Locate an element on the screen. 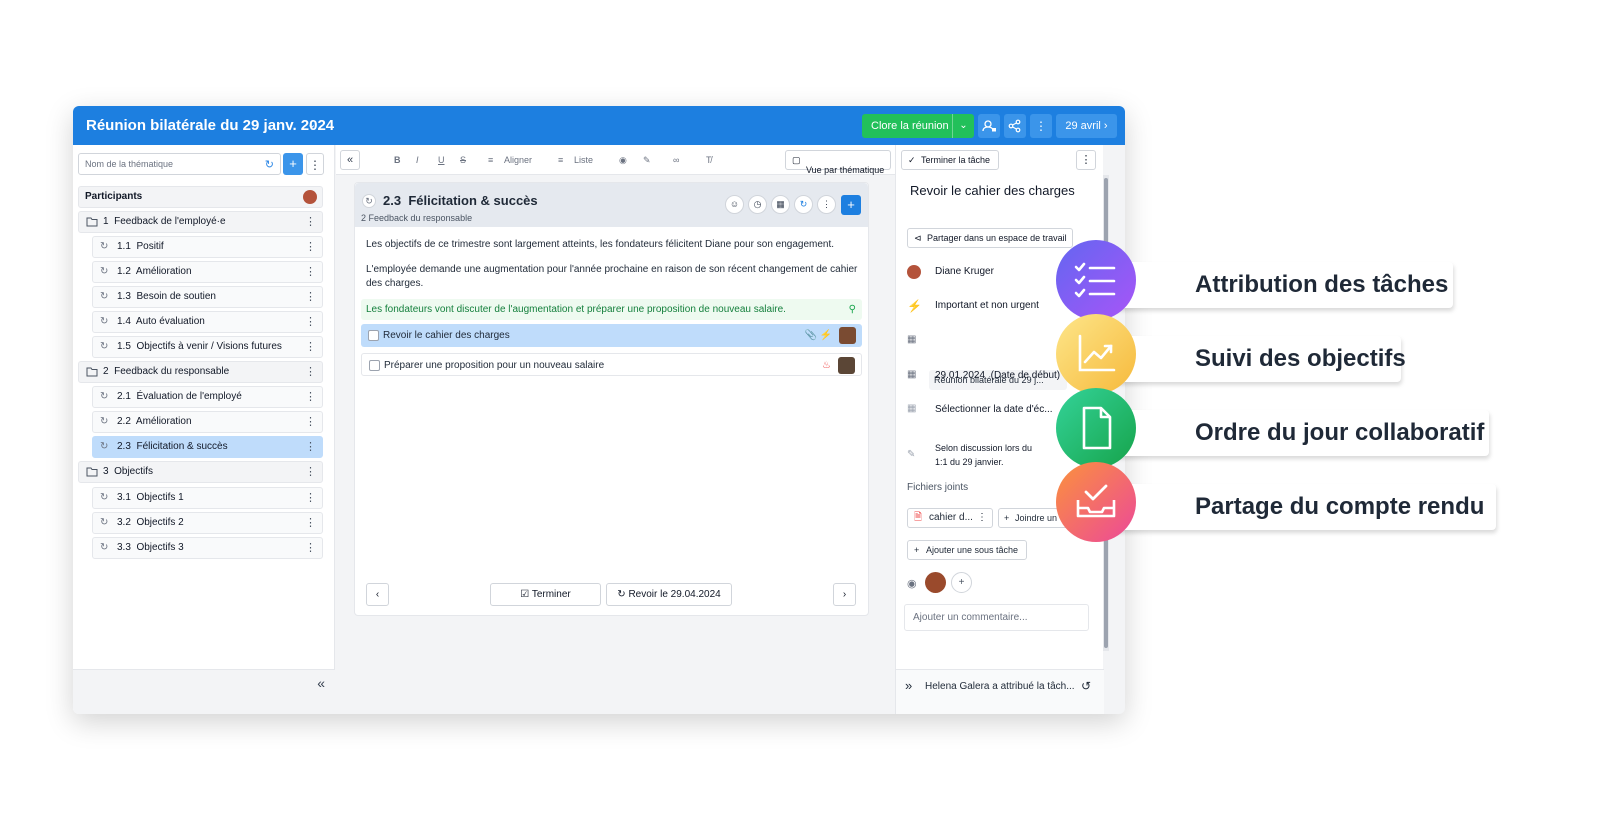  sidebar-item-2-2: ↻ 2.2 Amélioration ⋮ is located at coordinates (207, 422).